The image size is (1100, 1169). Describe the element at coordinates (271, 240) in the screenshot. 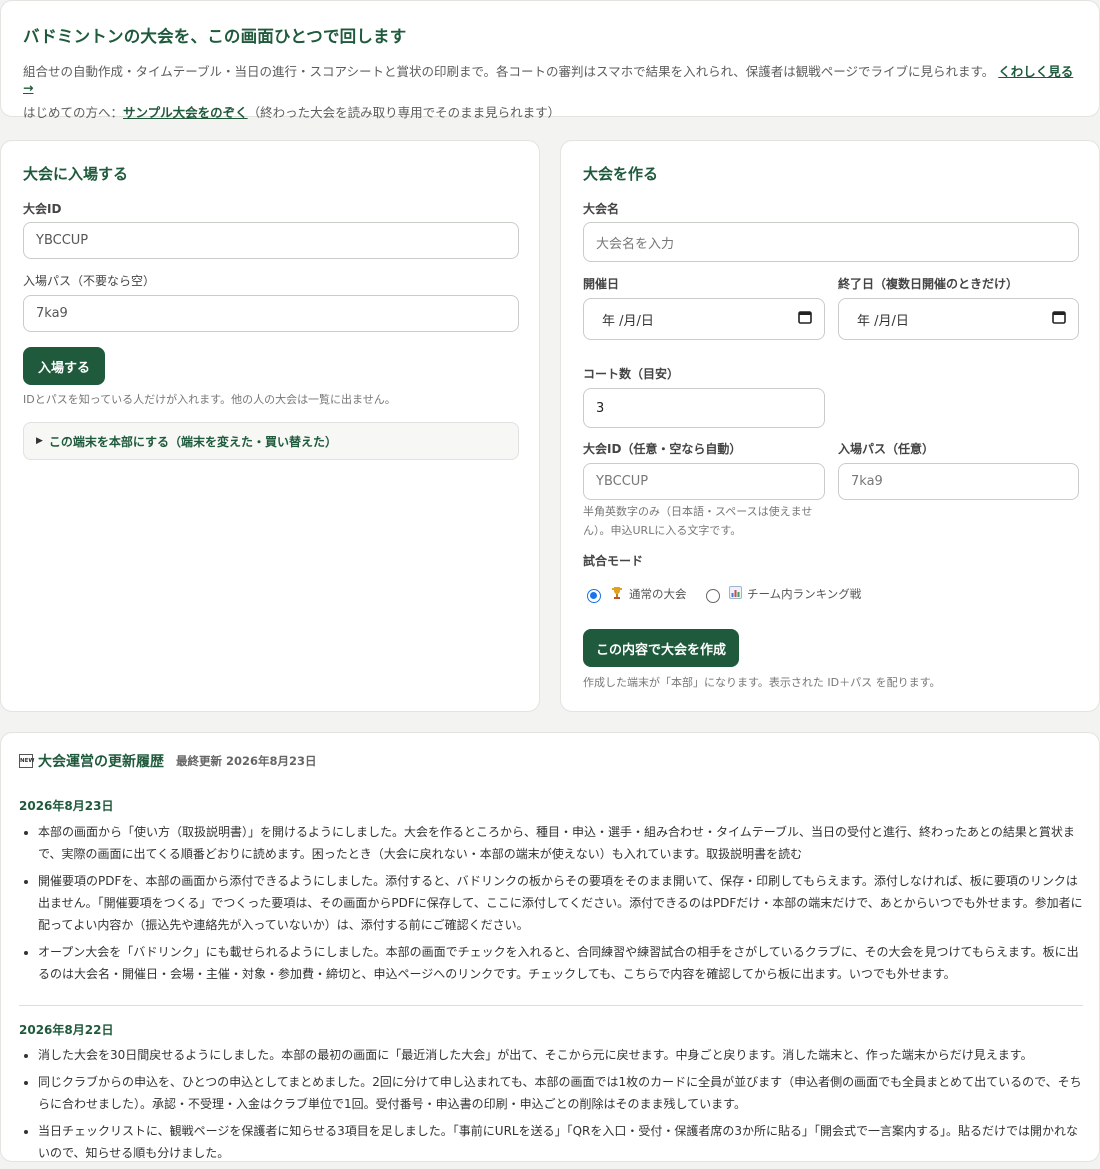

I see `join-id-input: YBCCUP` at that location.